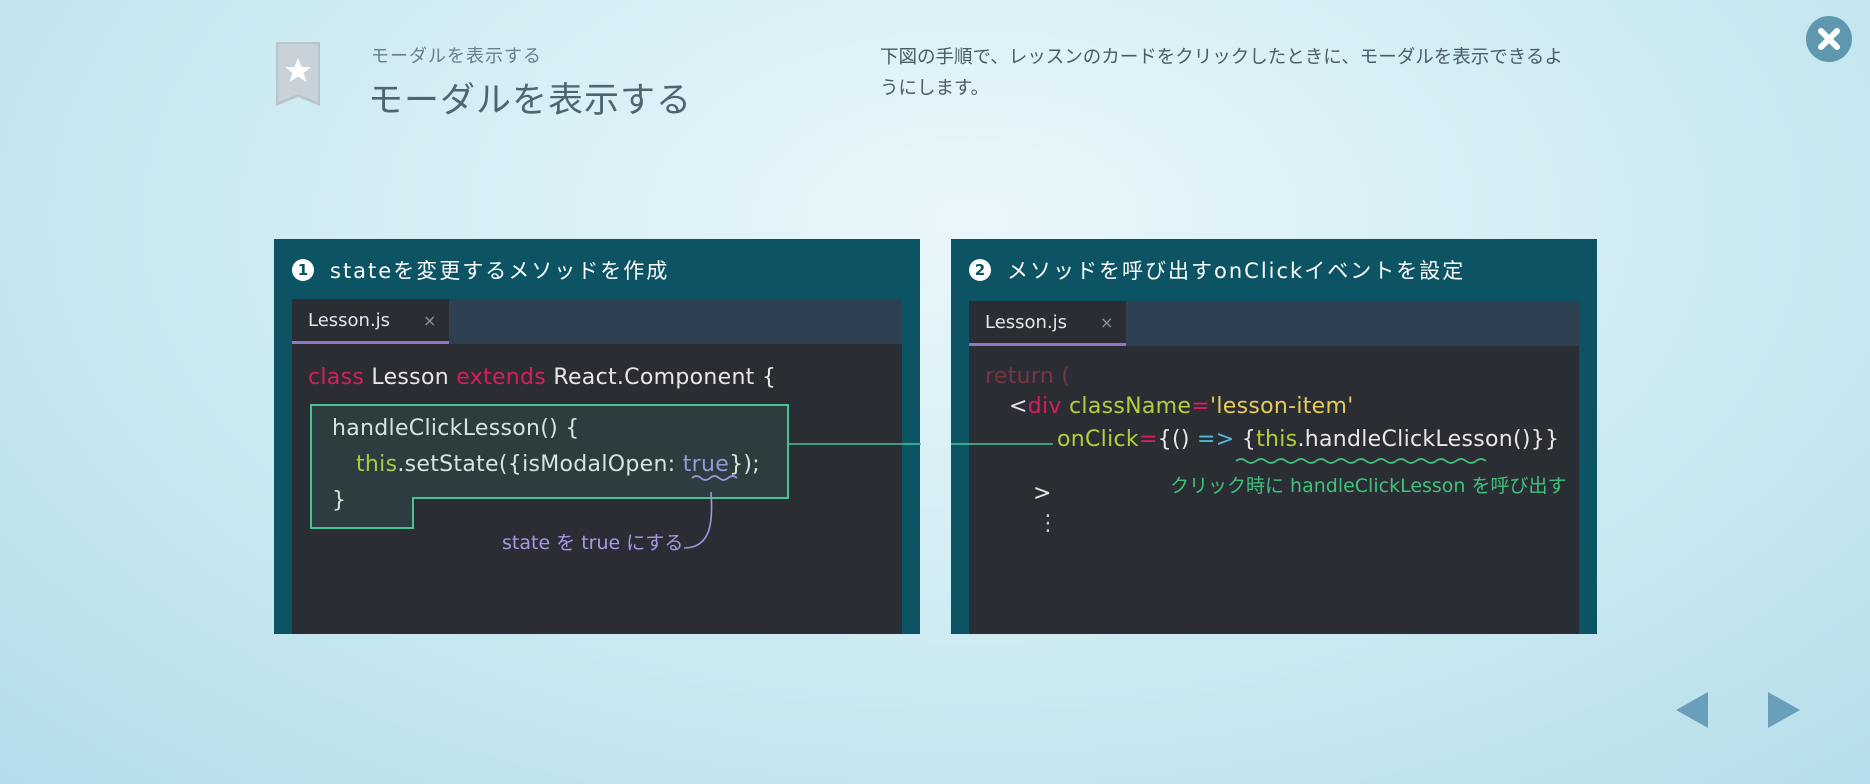 This screenshot has height=784, width=1870. I want to click on handler-wavy-underline, so click(1361, 461).